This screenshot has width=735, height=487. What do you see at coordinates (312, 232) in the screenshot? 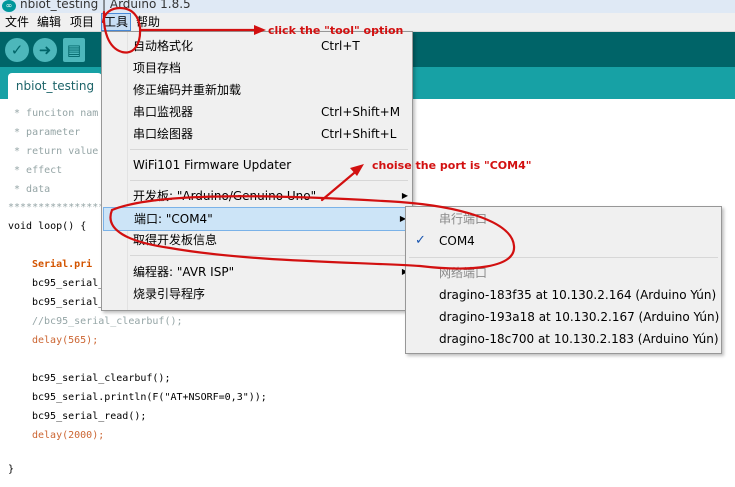
I see `port-circle-annotation` at bounding box center [312, 232].